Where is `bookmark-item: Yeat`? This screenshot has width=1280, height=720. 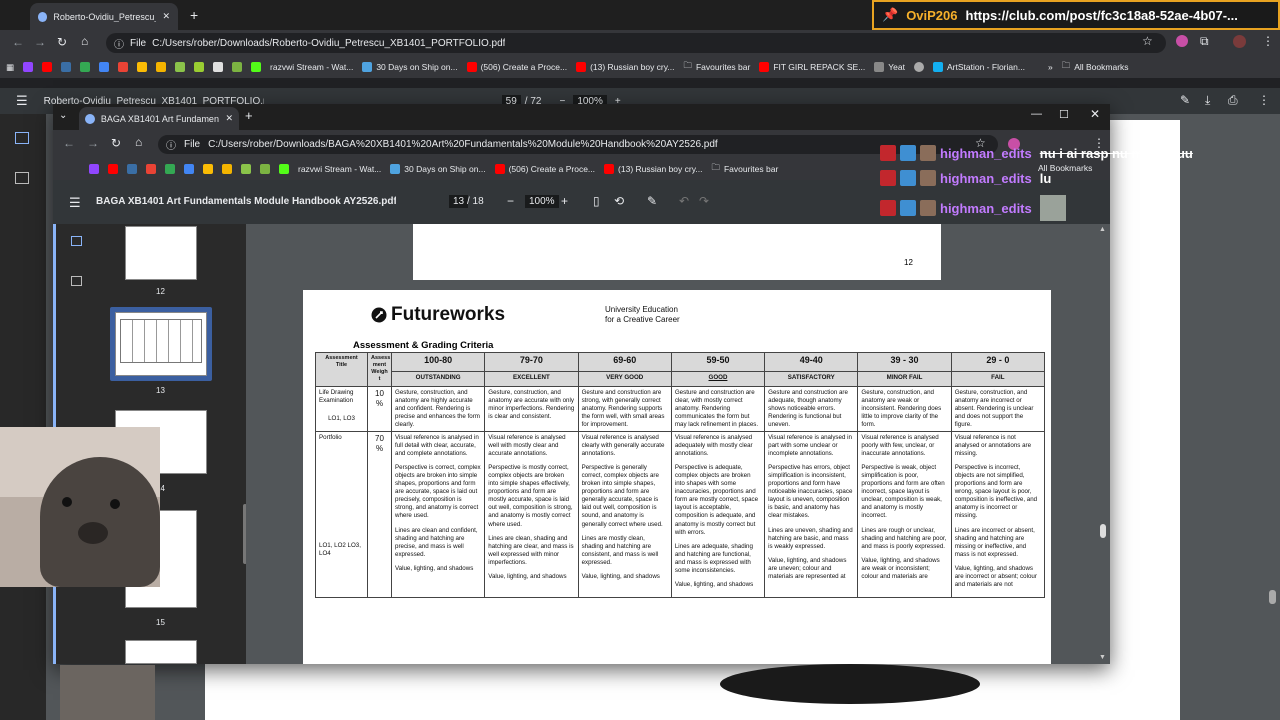 bookmark-item: Yeat is located at coordinates (889, 67).